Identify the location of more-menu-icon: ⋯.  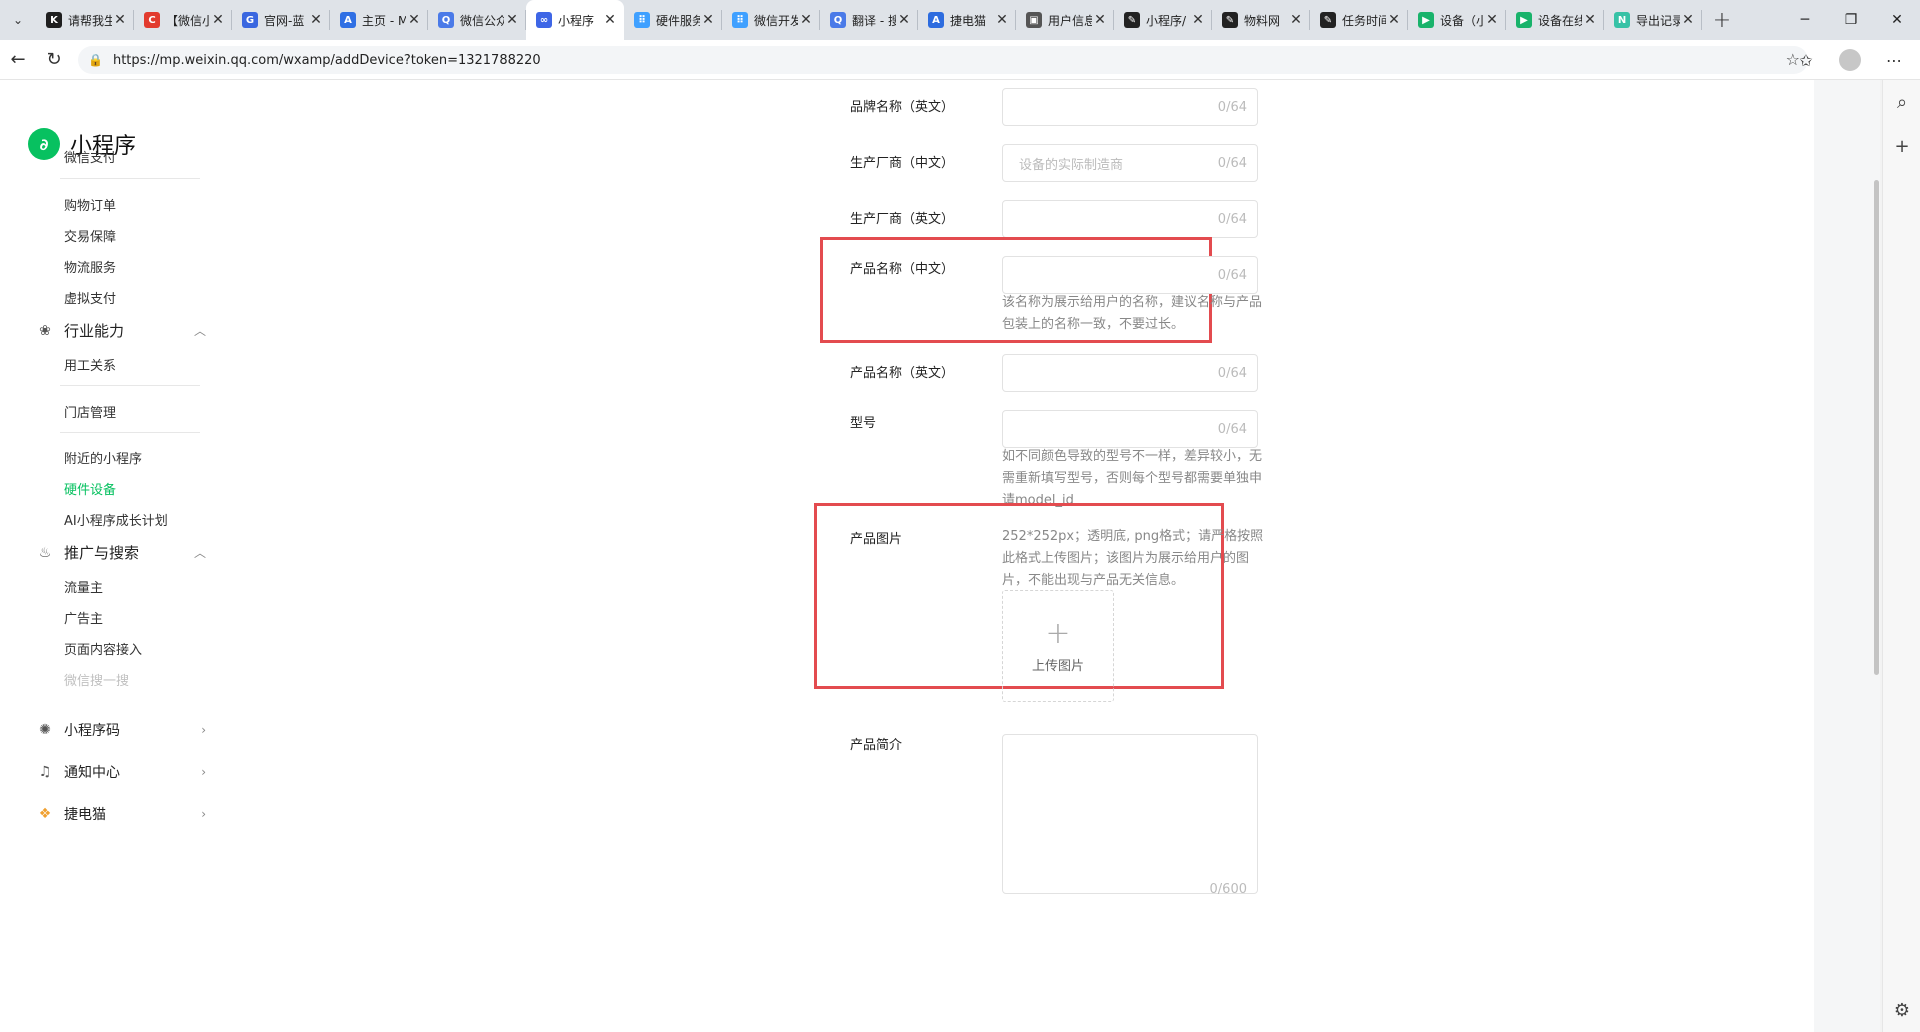
(1894, 60).